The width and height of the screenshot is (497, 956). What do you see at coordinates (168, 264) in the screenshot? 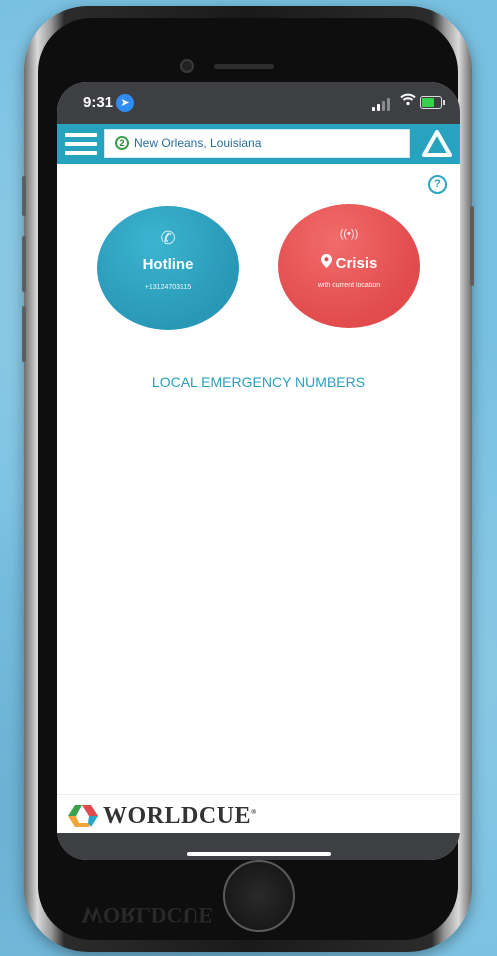
I see `hotline-title: Hotline` at bounding box center [168, 264].